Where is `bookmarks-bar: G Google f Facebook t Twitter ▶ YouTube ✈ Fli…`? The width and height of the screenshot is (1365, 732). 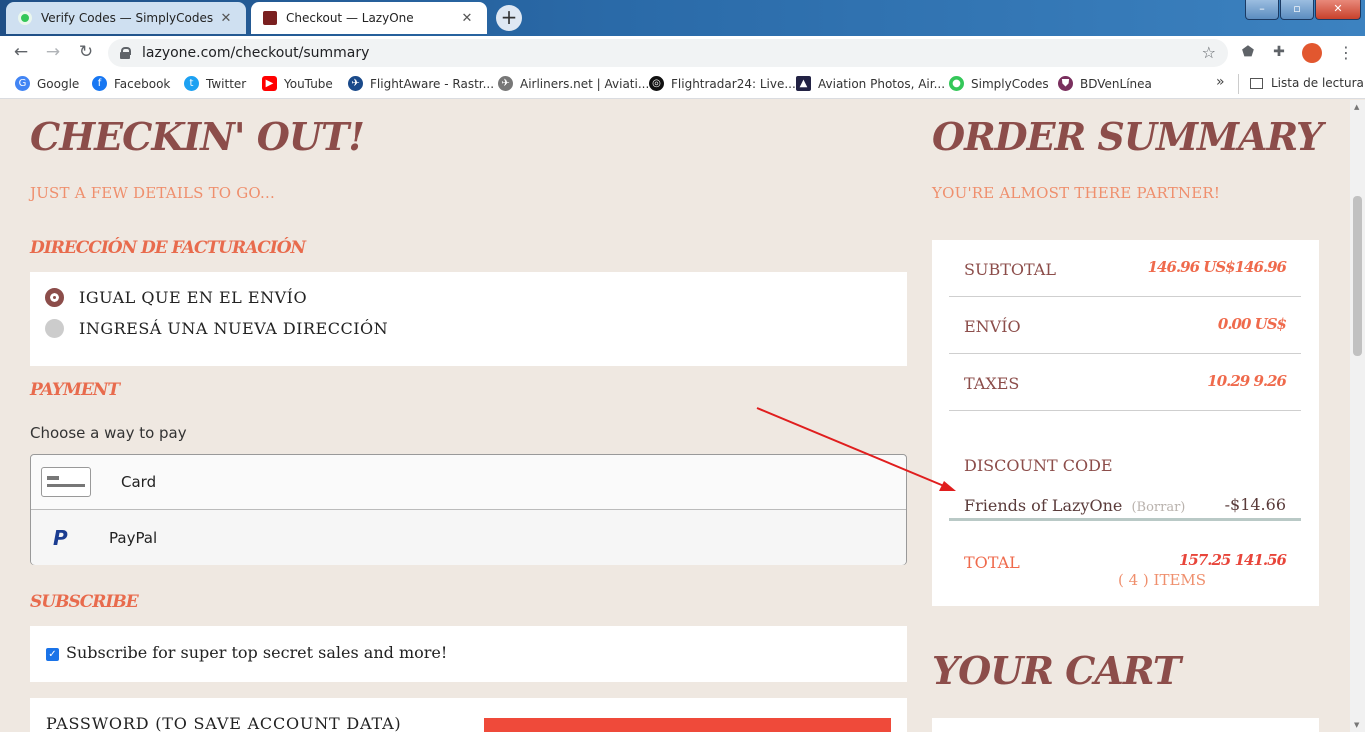 bookmarks-bar: G Google f Facebook t Twitter ▶ YouTube ✈ Fli… is located at coordinates (682, 84).